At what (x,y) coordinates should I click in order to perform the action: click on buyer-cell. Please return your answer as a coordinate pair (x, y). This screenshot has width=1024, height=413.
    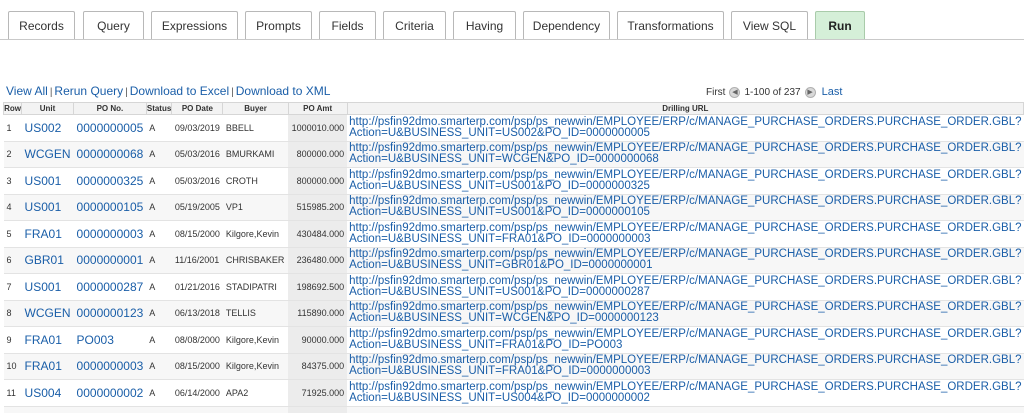
    Looking at the image, I should click on (255, 409).